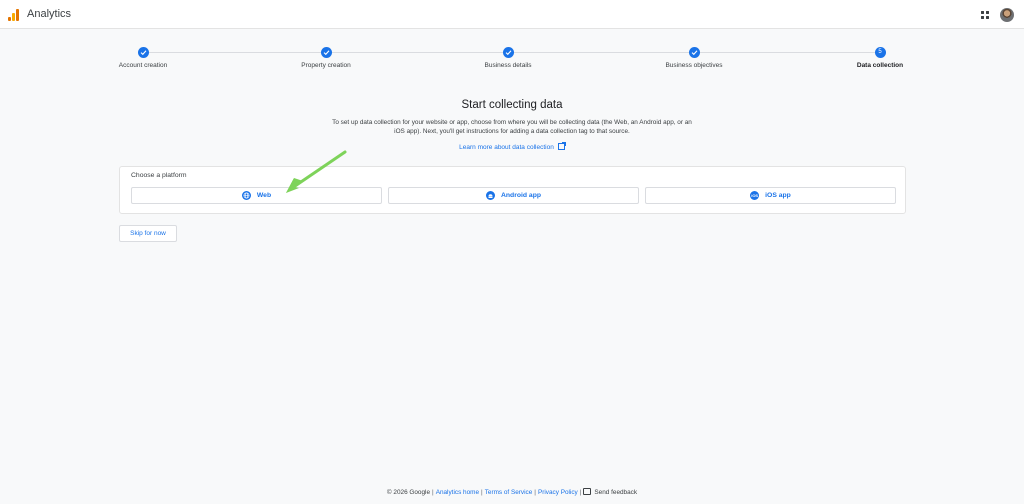  I want to click on step-label: Property creation, so click(326, 65).